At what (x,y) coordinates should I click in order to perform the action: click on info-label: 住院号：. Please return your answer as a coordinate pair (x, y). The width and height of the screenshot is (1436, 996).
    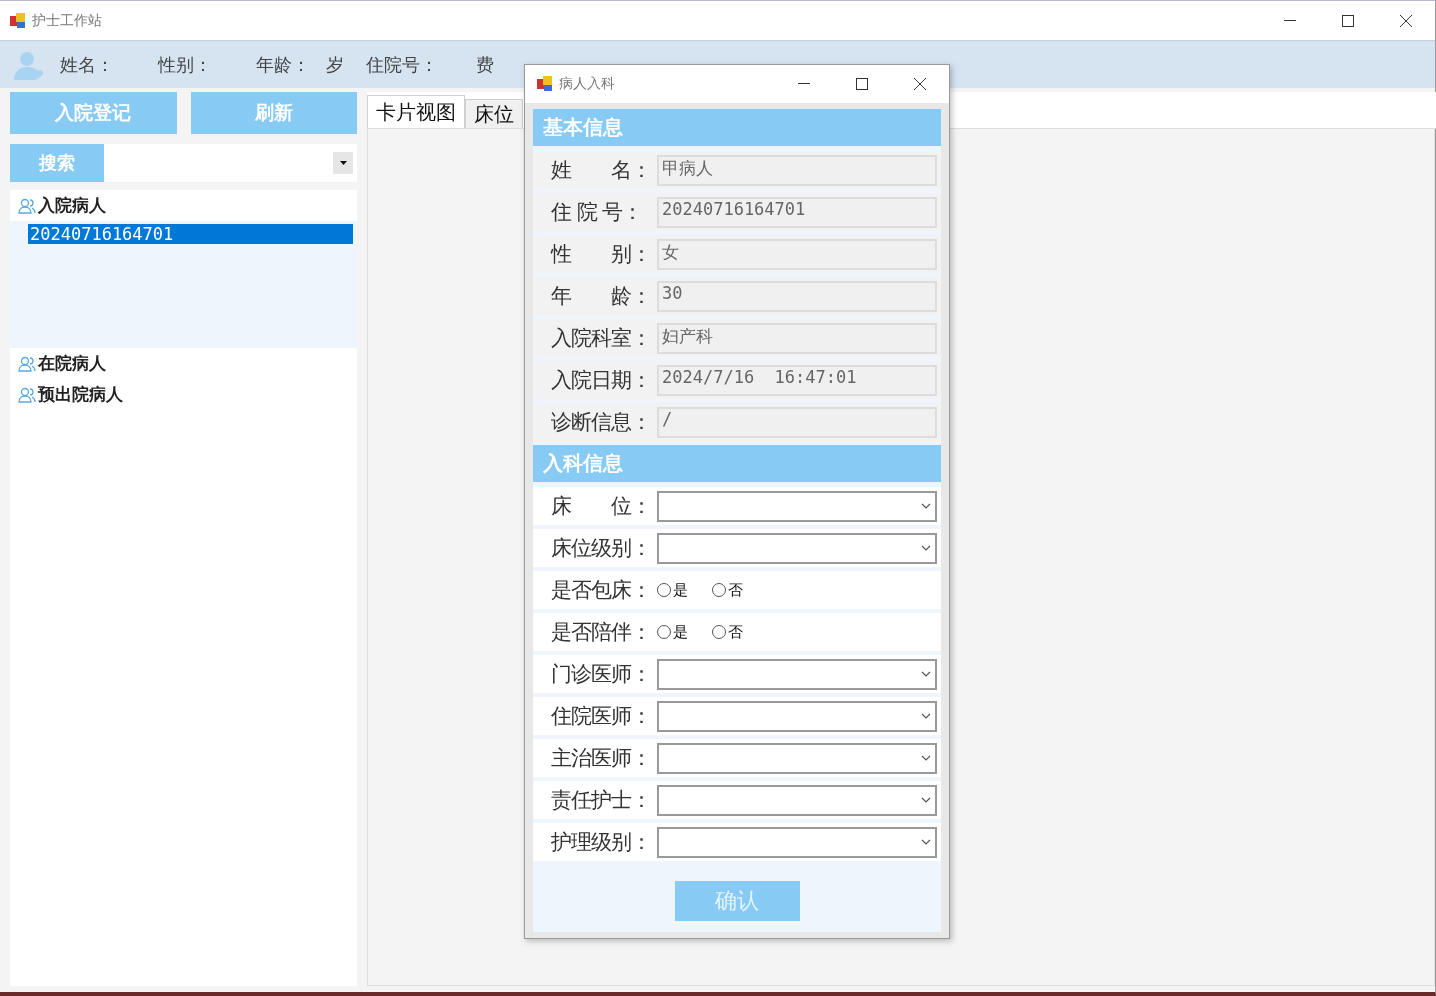
    Looking at the image, I should click on (402, 64).